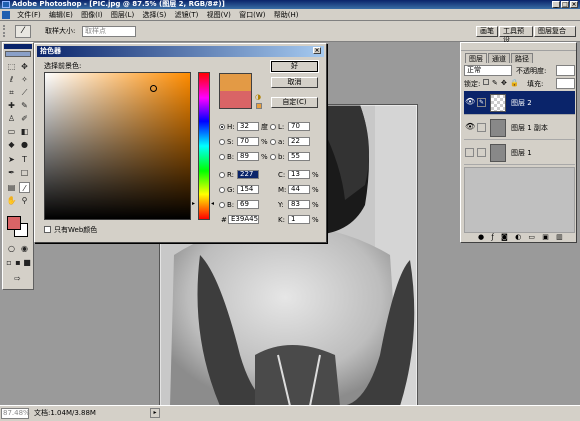  I want to click on screen-mode-standard-icon: ▫, so click(9, 262).